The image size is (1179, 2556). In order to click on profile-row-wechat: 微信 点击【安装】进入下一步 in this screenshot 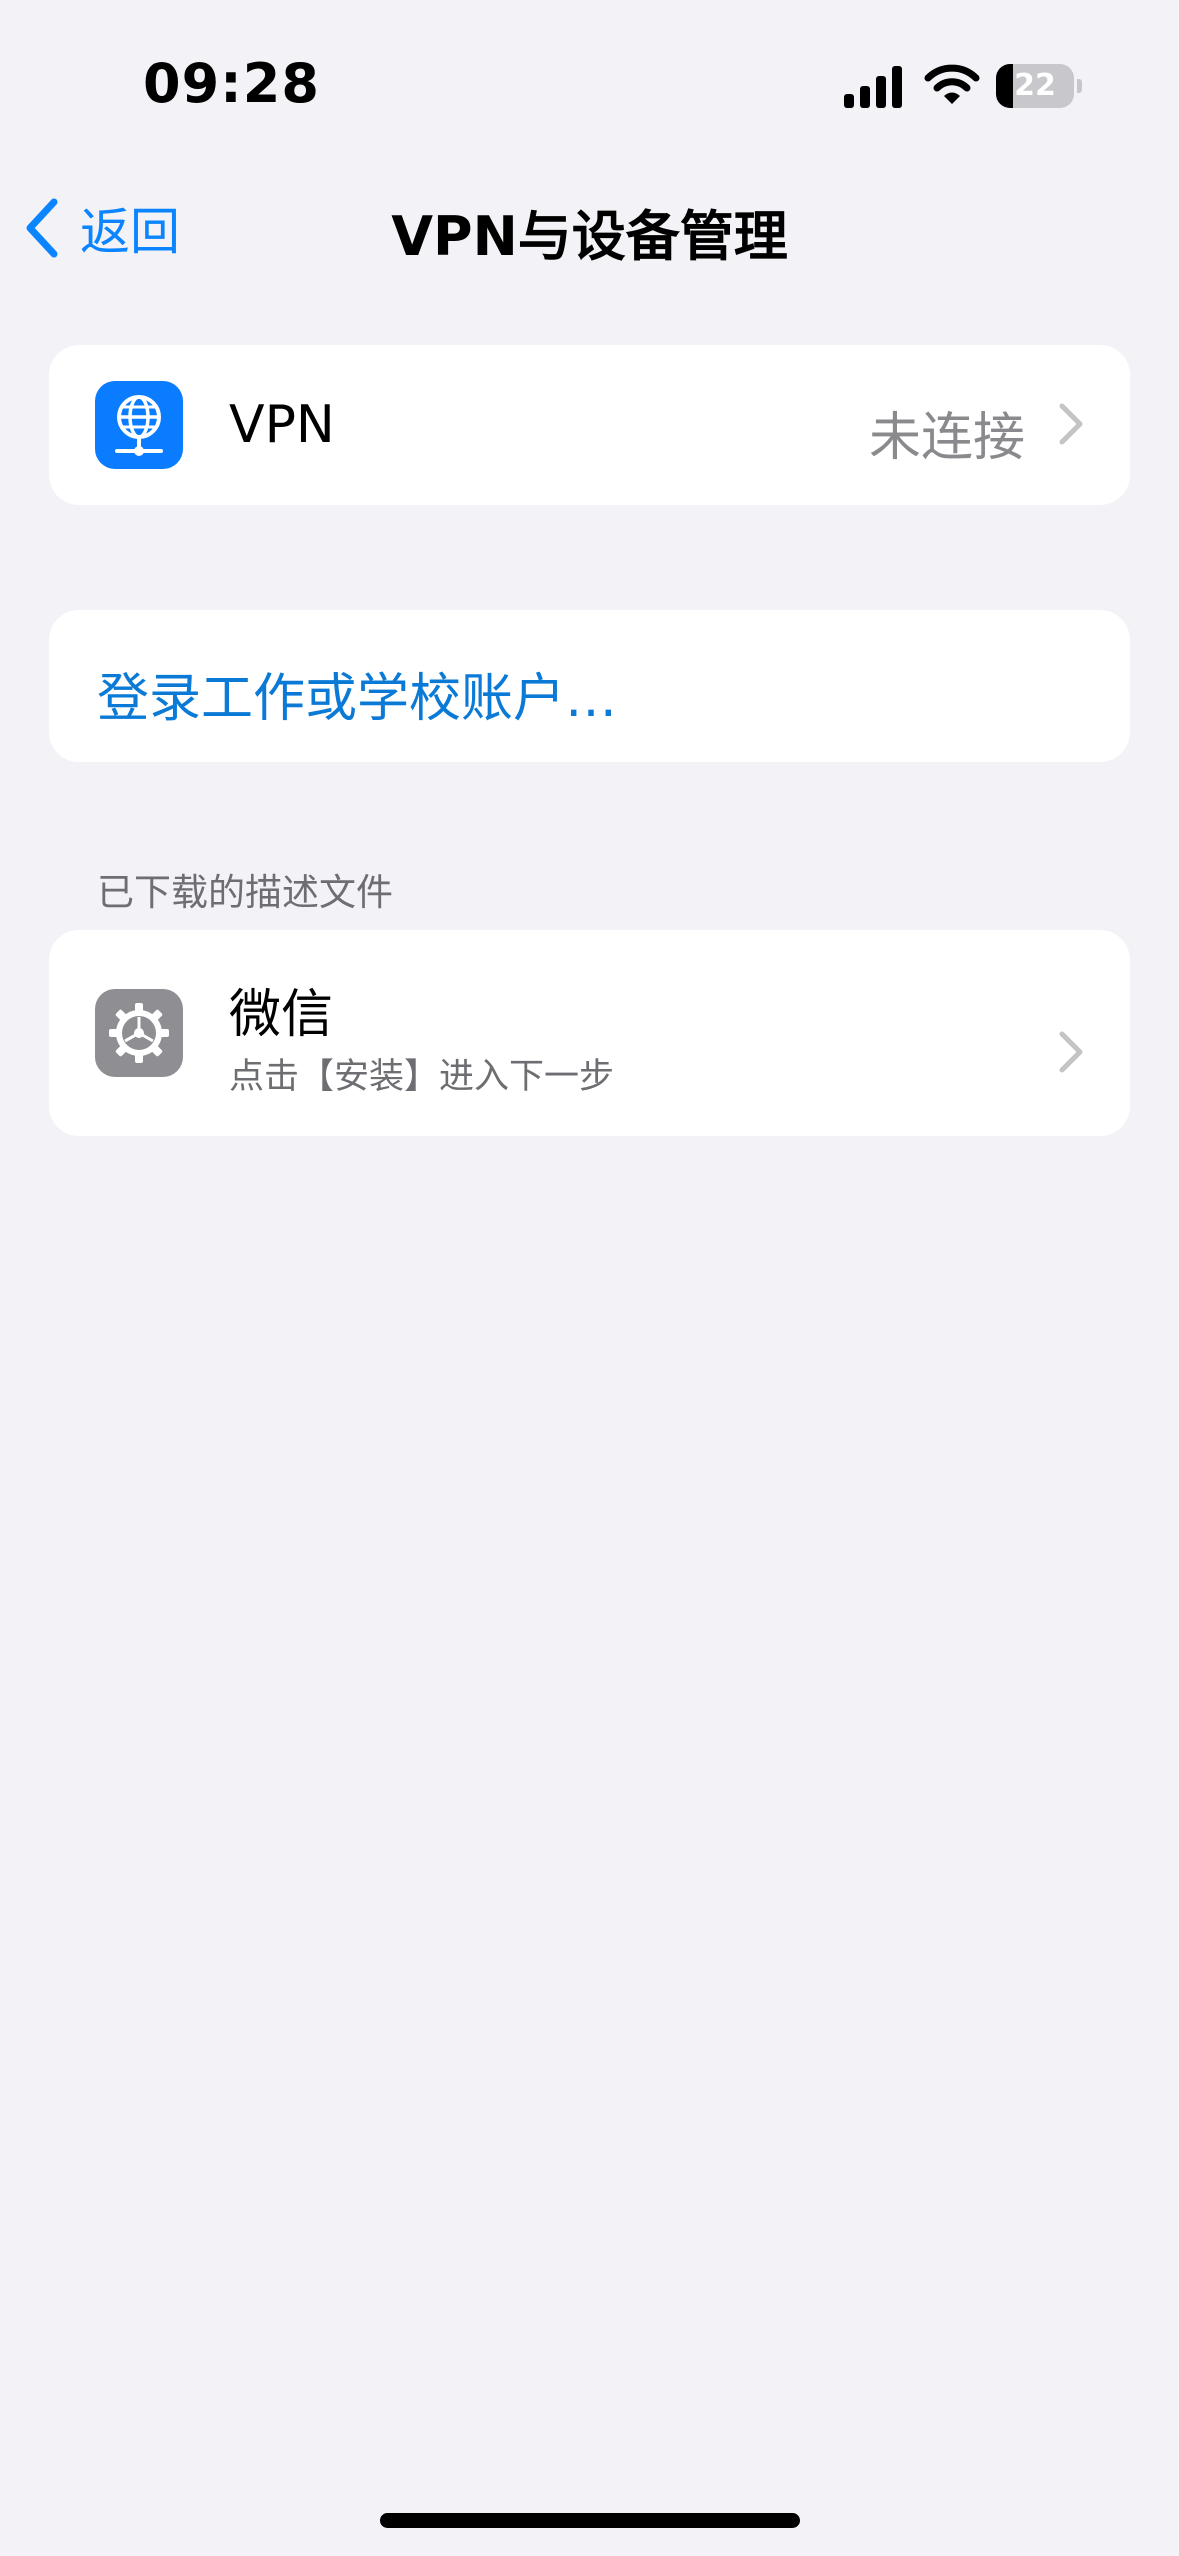, I will do `click(589, 1033)`.